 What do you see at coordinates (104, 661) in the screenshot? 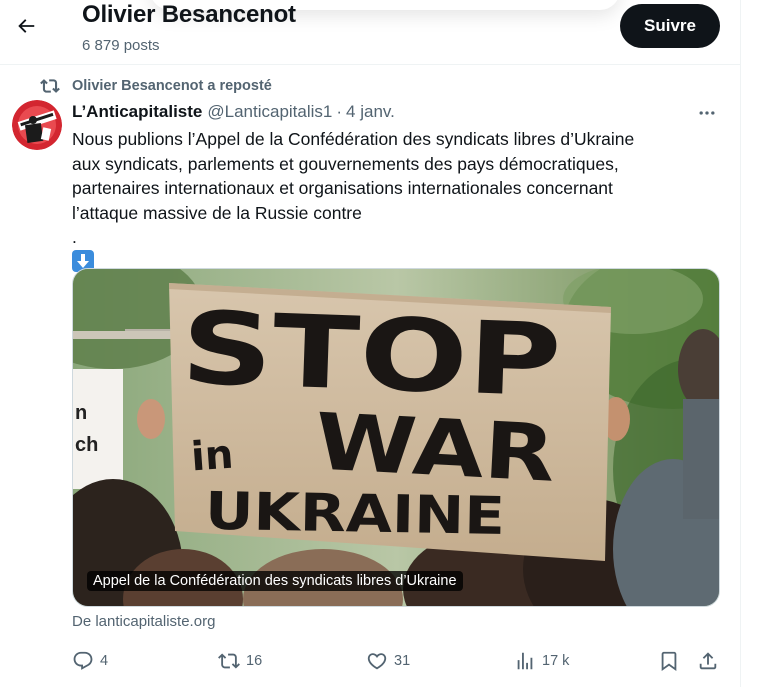
I see `reply-count: 4` at bounding box center [104, 661].